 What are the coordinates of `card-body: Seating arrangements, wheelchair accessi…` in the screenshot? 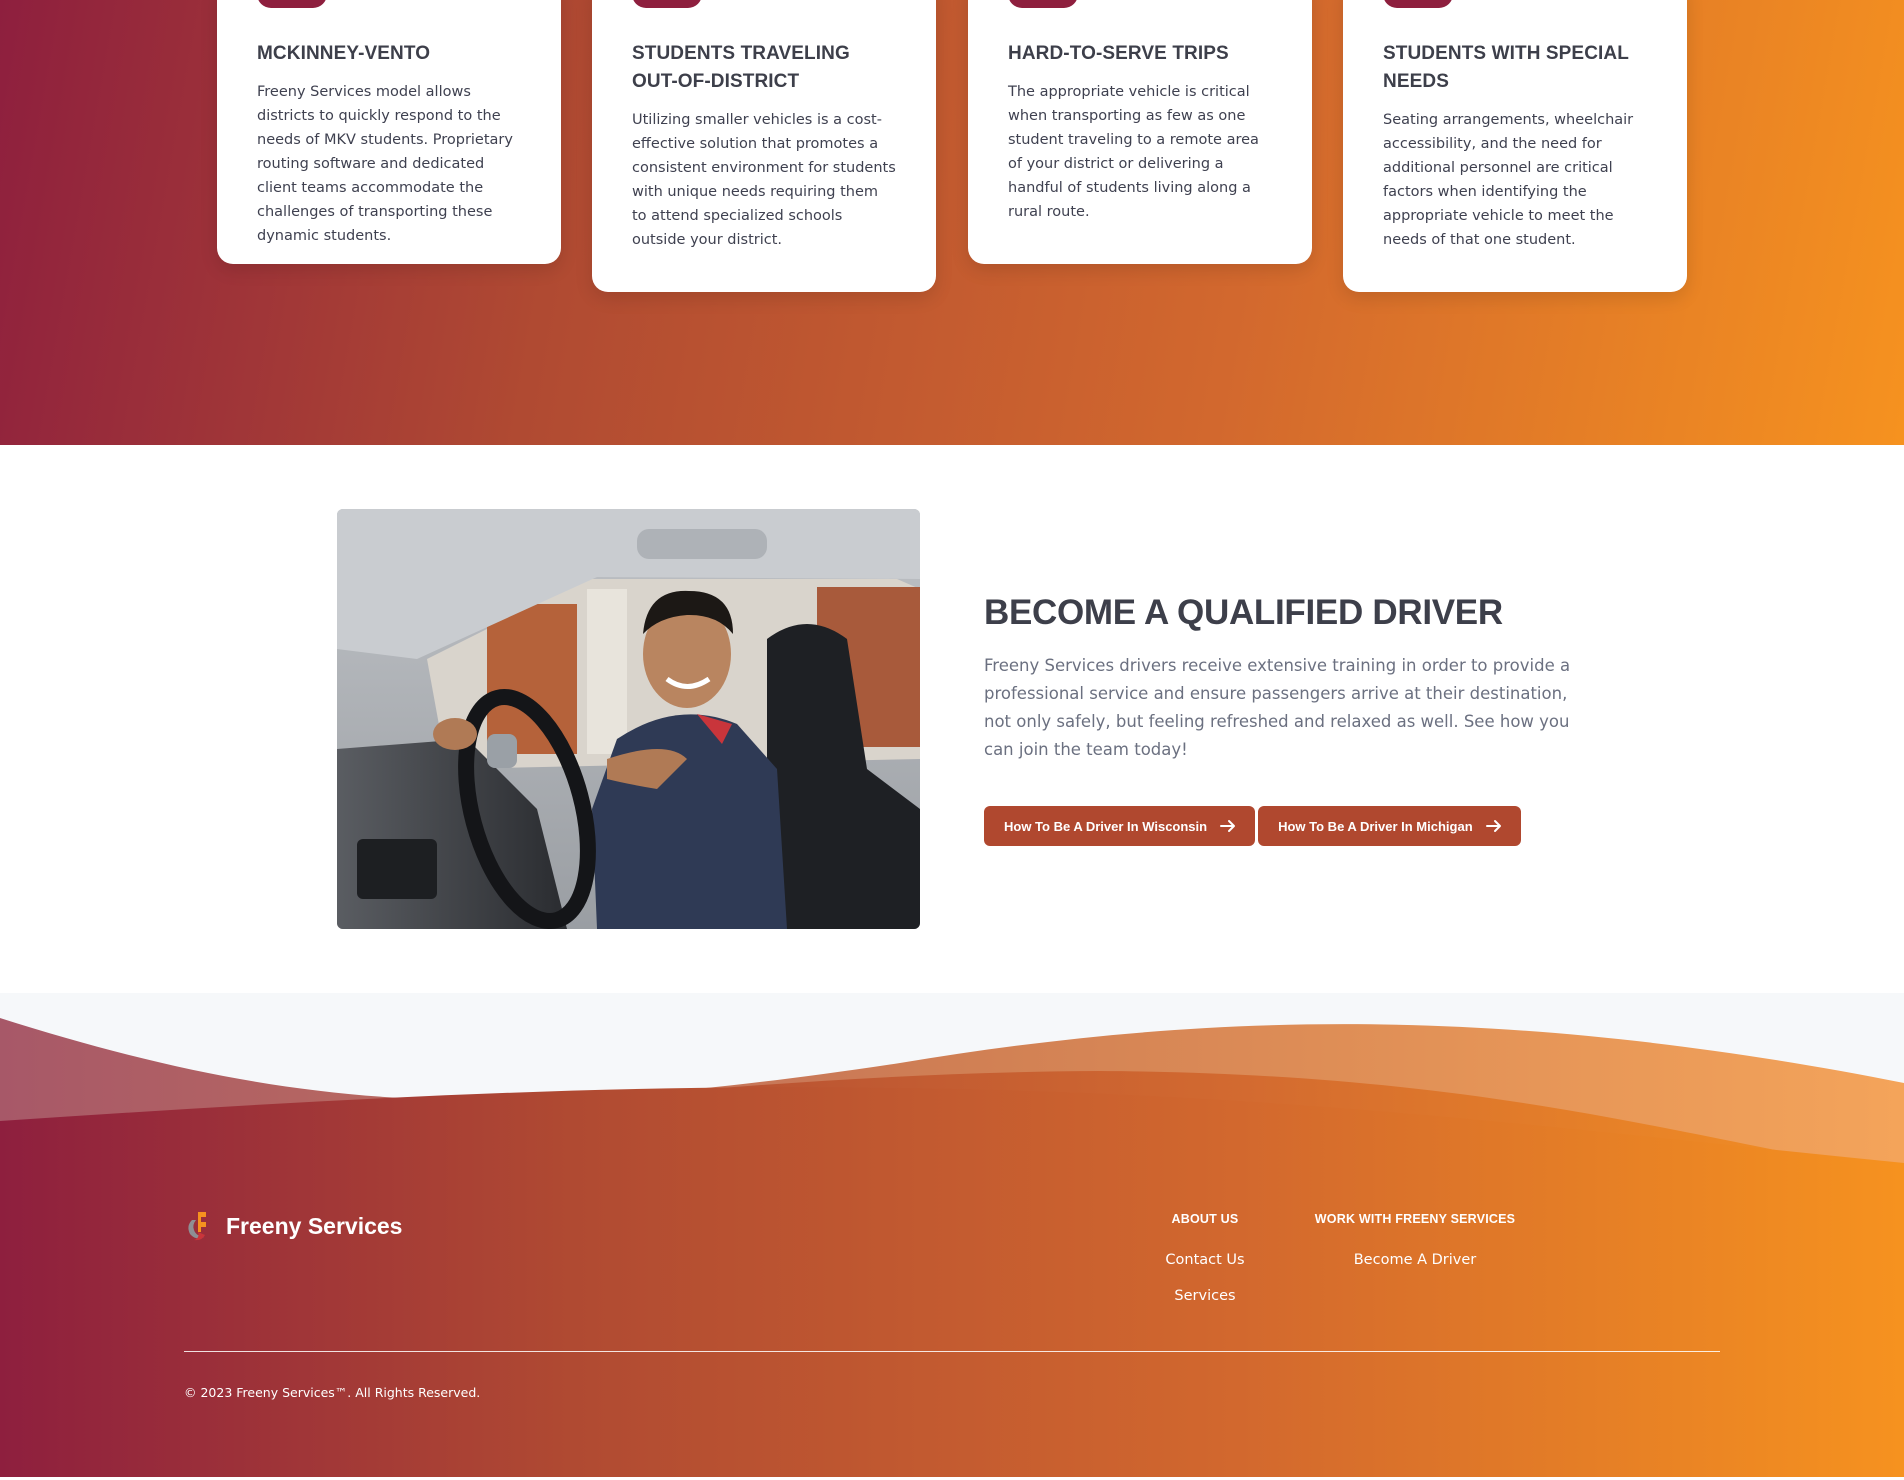 It's located at (1508, 180).